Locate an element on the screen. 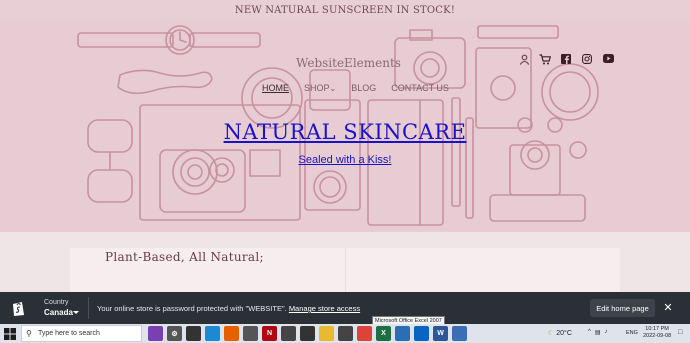 The height and width of the screenshot is (343, 690). store-icon is located at coordinates (250, 333).